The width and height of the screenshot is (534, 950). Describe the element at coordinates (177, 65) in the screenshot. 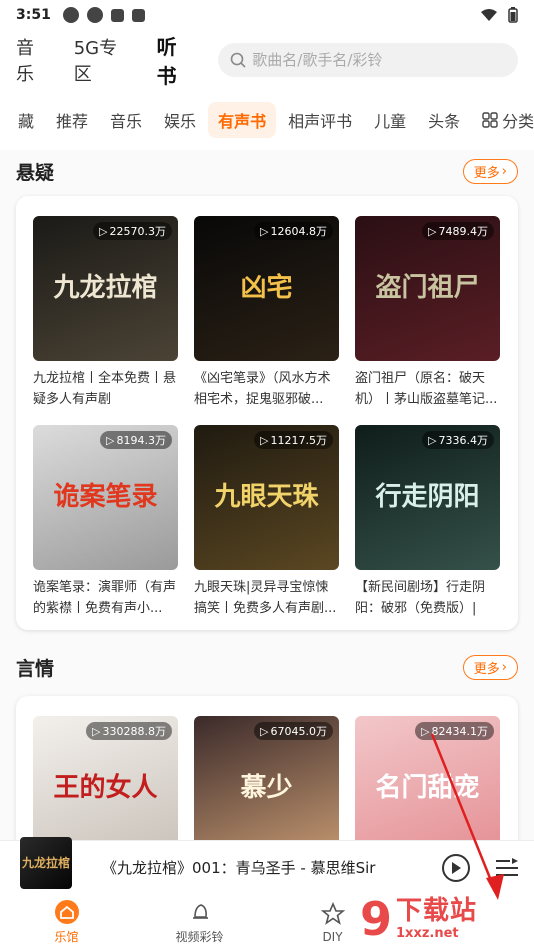

I see `tab-audiobook: 听书` at that location.